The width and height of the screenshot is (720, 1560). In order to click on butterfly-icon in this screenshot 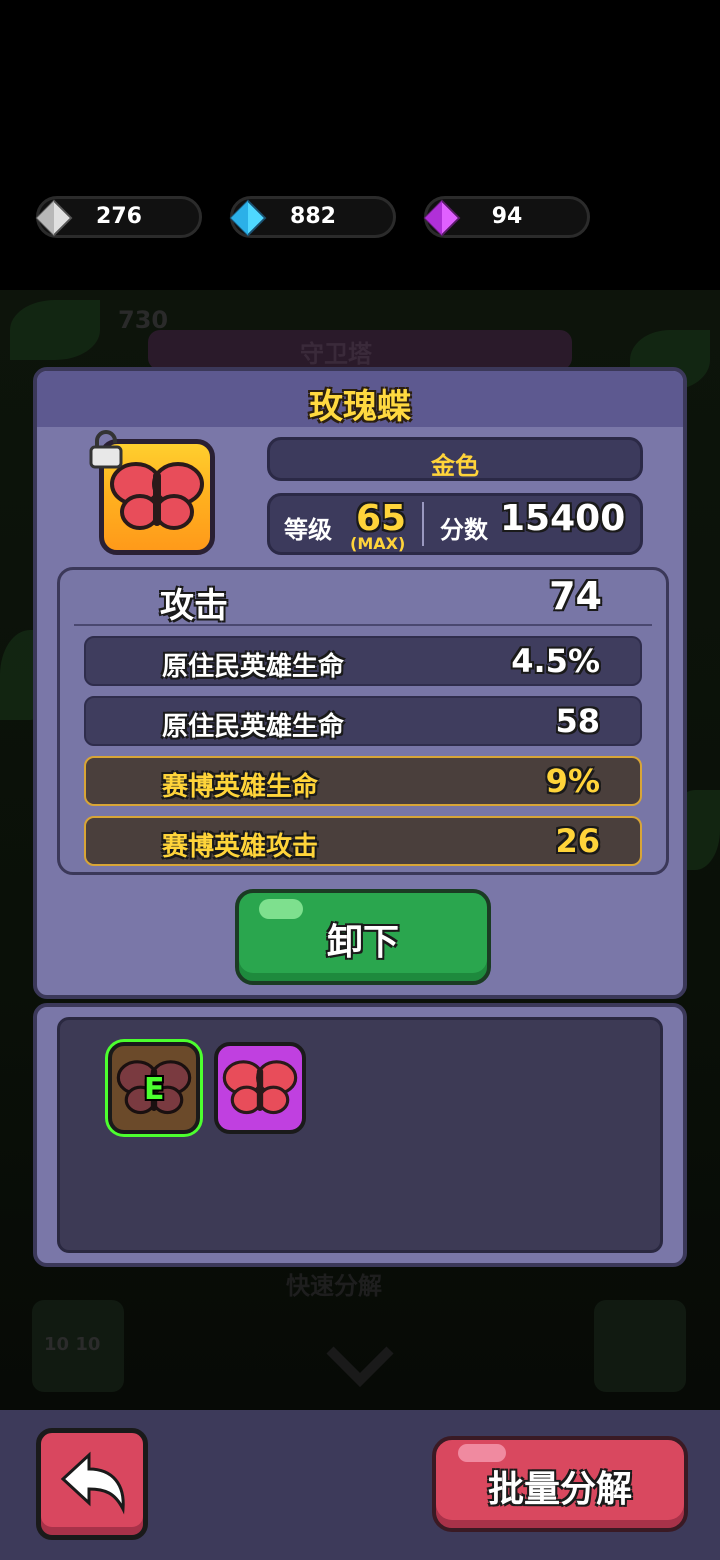, I will do `click(260, 1087)`.